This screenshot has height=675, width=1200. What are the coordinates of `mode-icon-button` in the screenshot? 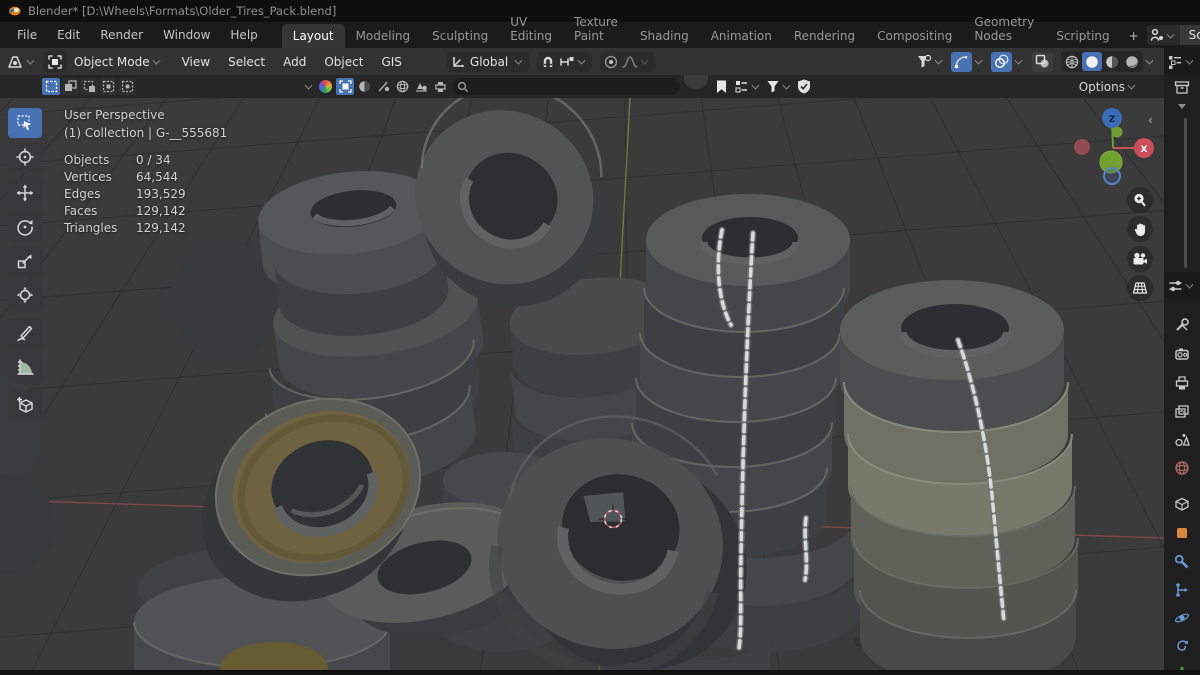 It's located at (55, 61).